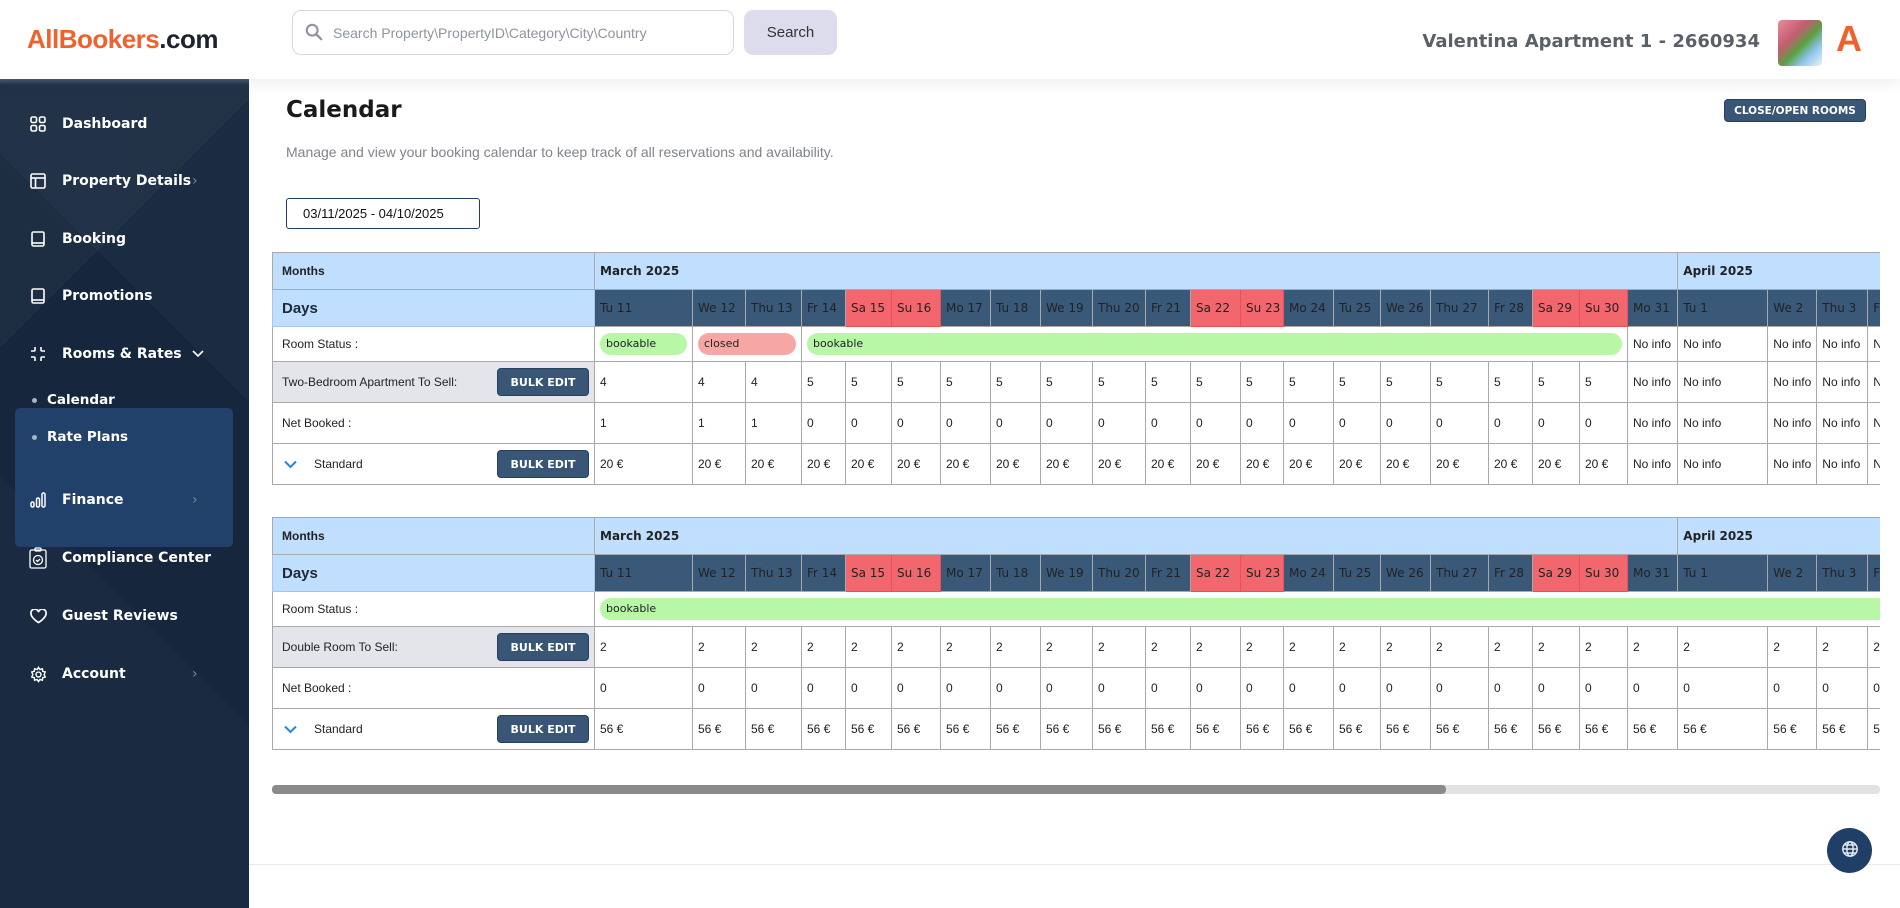 Image resolution: width=1900 pixels, height=908 pixels. I want to click on day-header: Sa 29, so click(1556, 573).